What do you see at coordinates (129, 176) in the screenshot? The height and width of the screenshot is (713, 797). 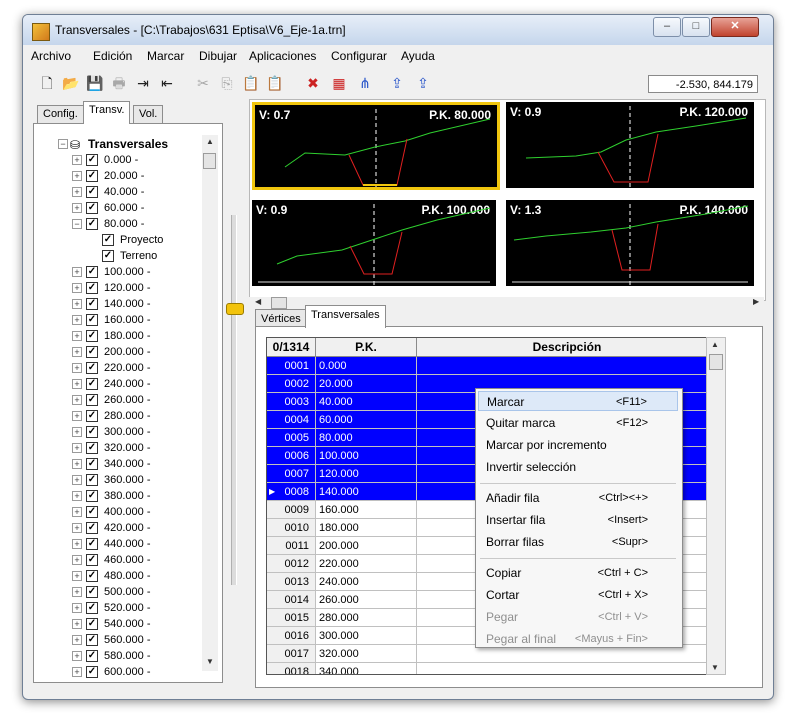 I see `tree-item: + ✓ 20.000 -` at bounding box center [129, 176].